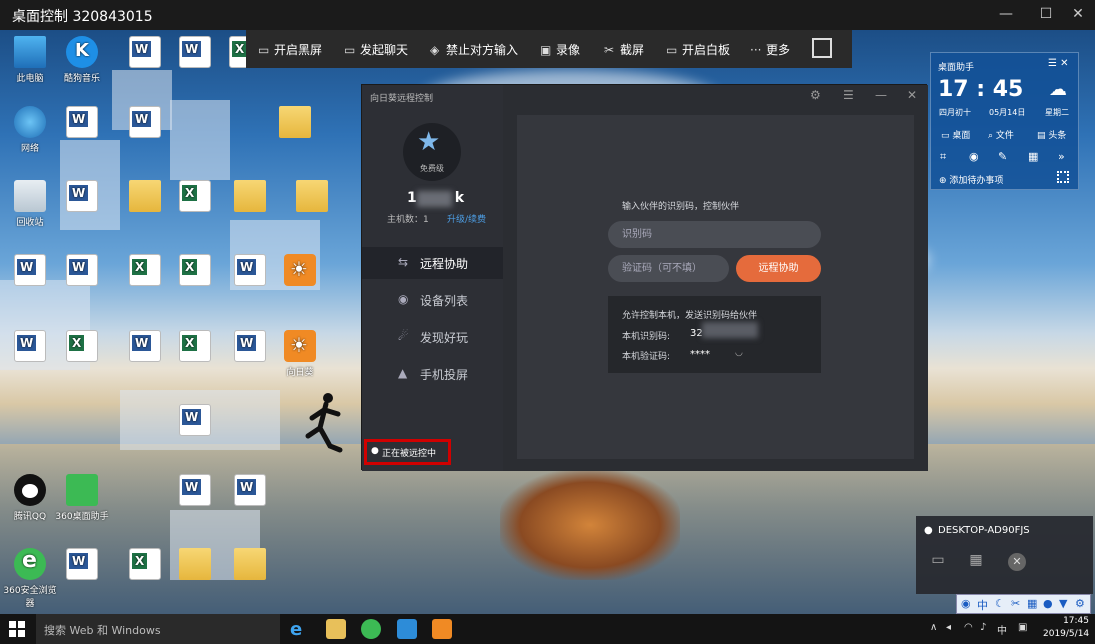  What do you see at coordinates (158, 629) in the screenshot?
I see `taskbar-search: 搜索 Web 和 Windows` at bounding box center [158, 629].